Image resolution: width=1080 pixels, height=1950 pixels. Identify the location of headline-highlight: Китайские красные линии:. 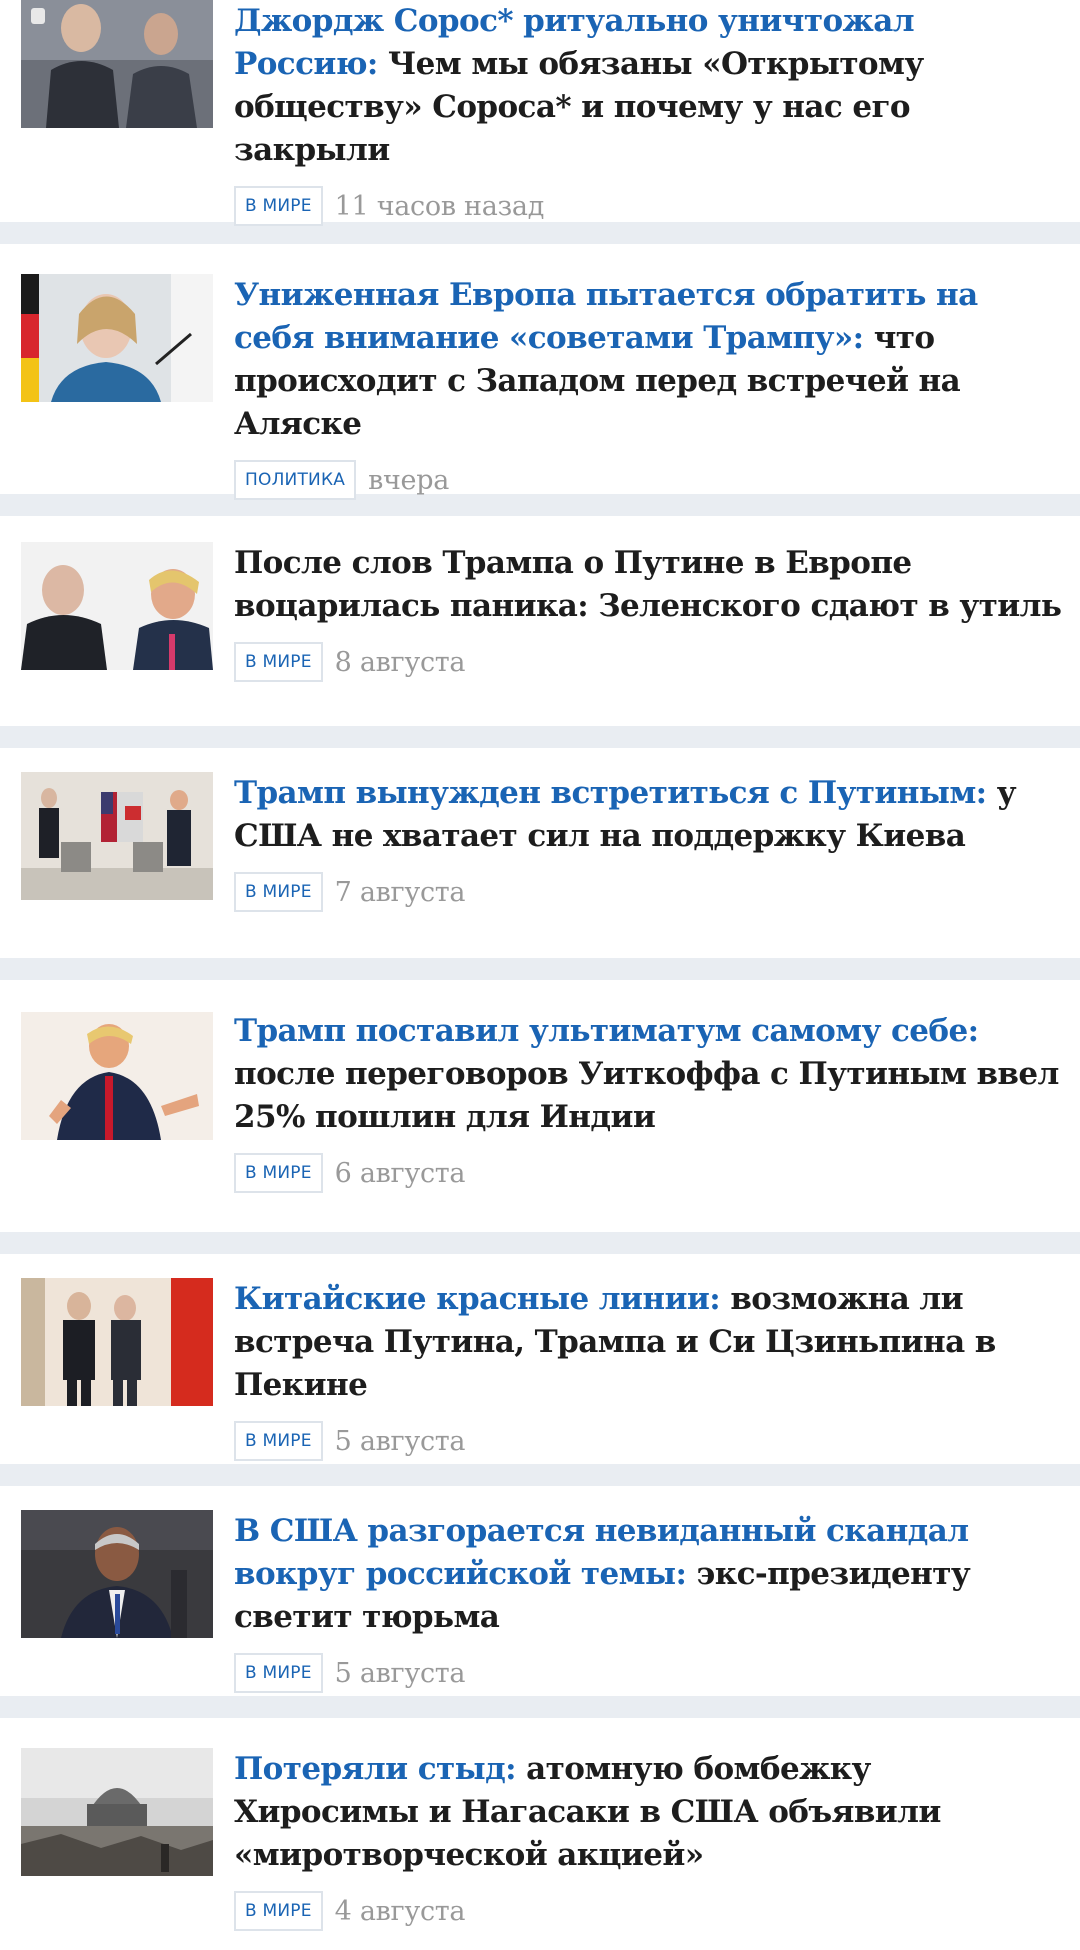
(477, 1299).